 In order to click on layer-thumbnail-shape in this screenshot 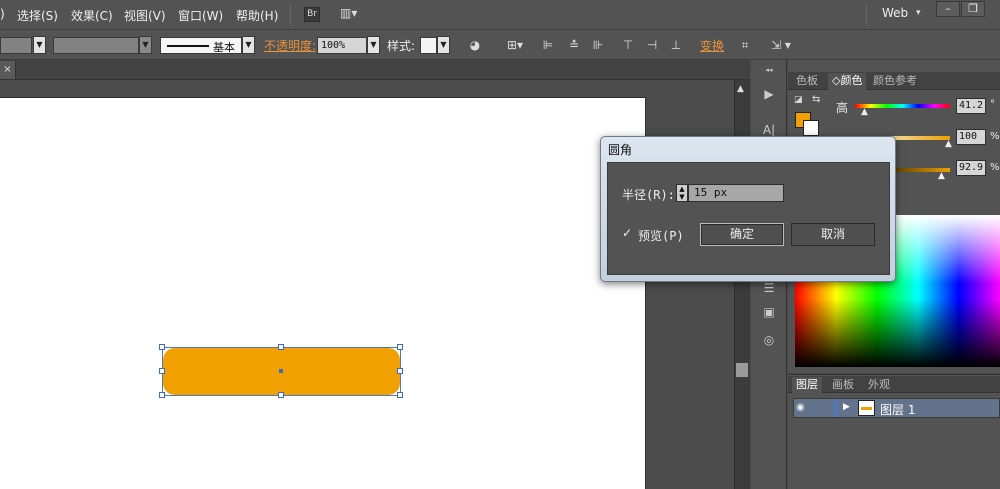, I will do `click(866, 408)`.